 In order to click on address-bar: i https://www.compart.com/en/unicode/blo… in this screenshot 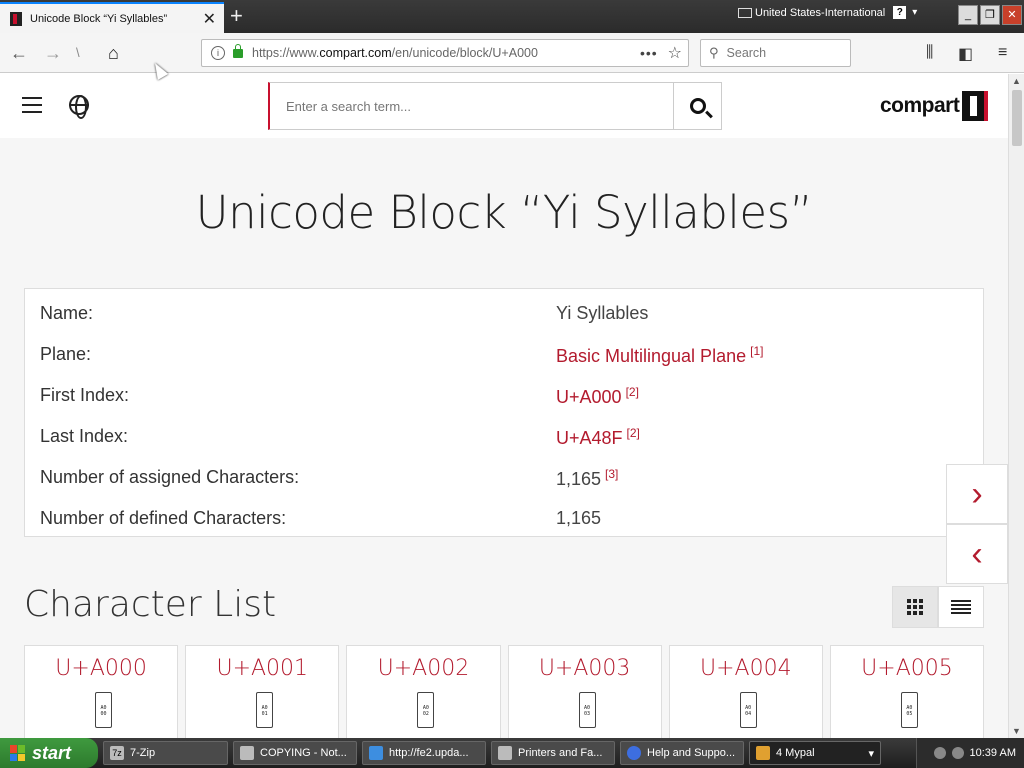, I will do `click(445, 53)`.